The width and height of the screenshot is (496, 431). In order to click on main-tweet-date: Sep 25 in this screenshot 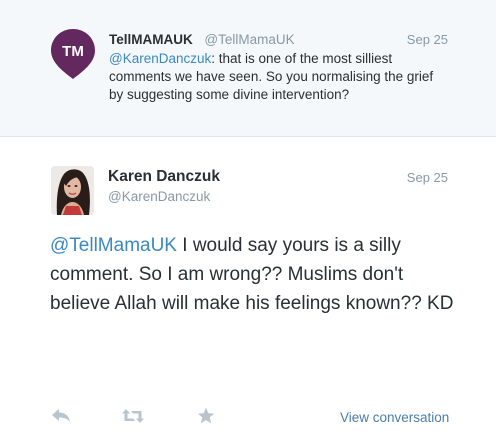, I will do `click(427, 177)`.